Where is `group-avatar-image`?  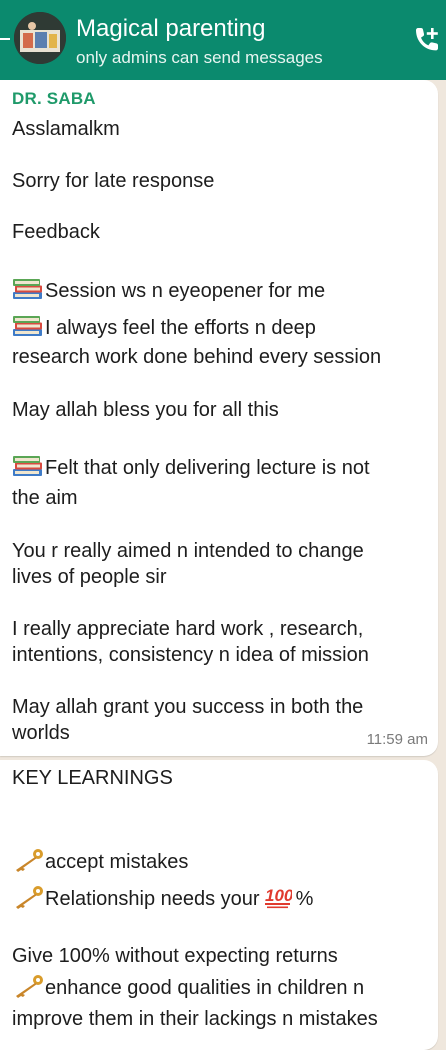 group-avatar-image is located at coordinates (40, 38).